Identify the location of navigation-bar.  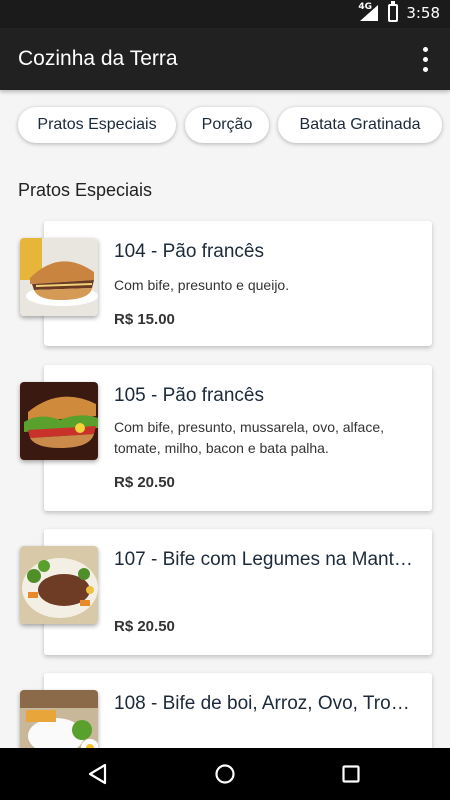
(225, 774).